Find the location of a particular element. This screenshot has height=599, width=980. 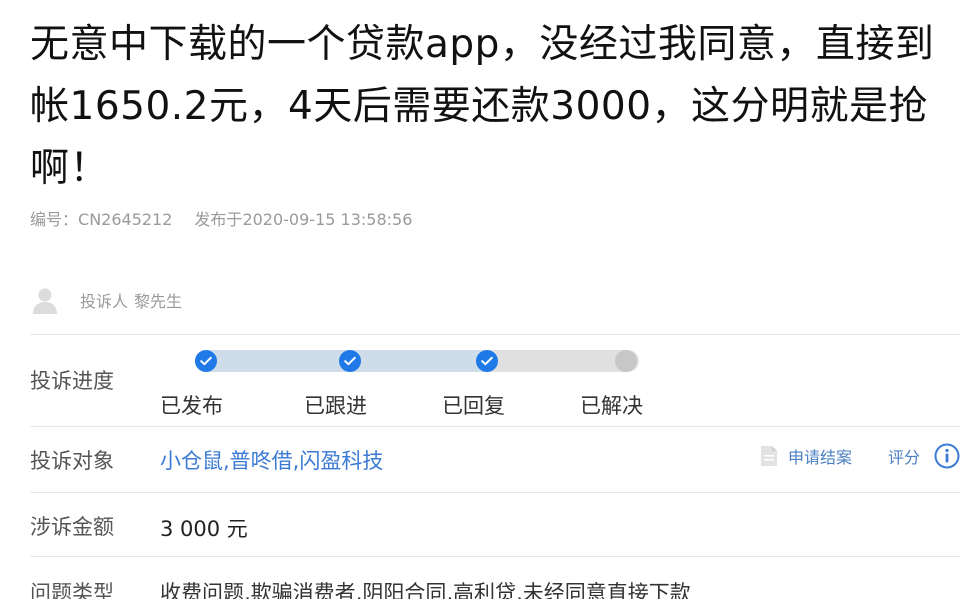

document-icon is located at coordinates (768, 456).